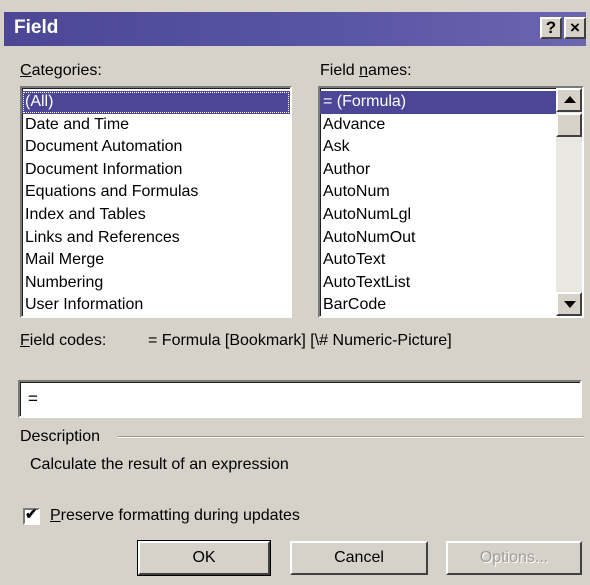 This screenshot has height=585, width=590. I want to click on field-codes-label-text: ield codes:, so click(68, 340).